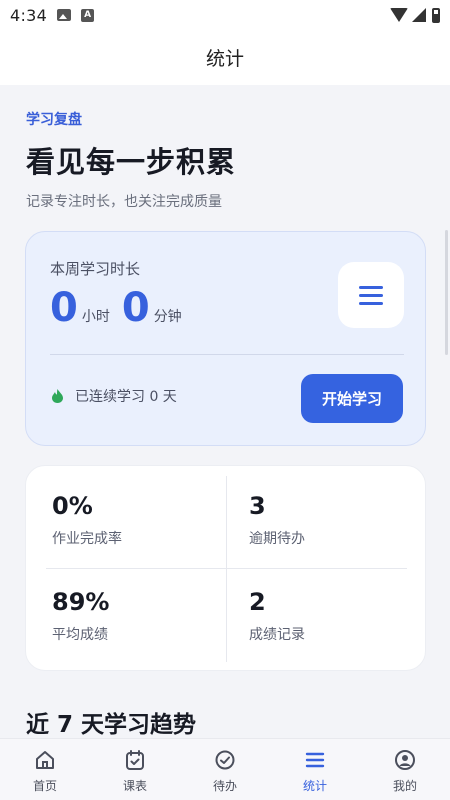  I want to click on nav-item-todo: 待办, so click(225, 769).